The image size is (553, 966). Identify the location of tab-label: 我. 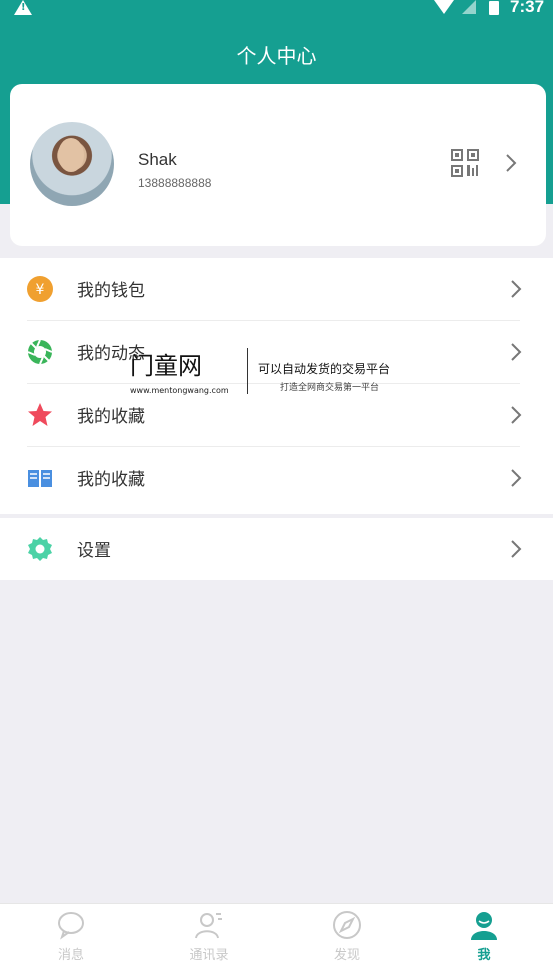
(484, 955).